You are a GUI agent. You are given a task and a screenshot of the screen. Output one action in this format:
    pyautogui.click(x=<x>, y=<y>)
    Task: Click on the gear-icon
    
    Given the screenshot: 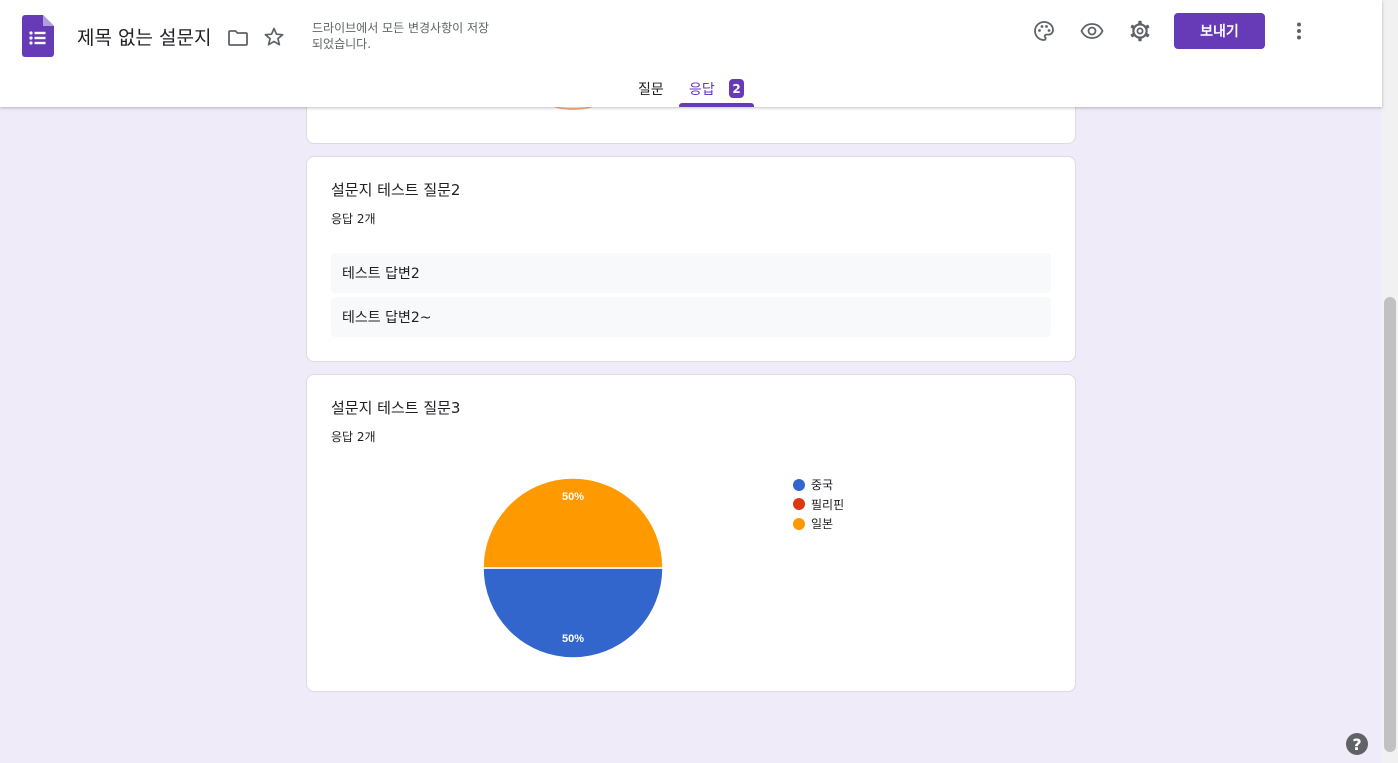 What is the action you would take?
    pyautogui.click(x=1140, y=31)
    